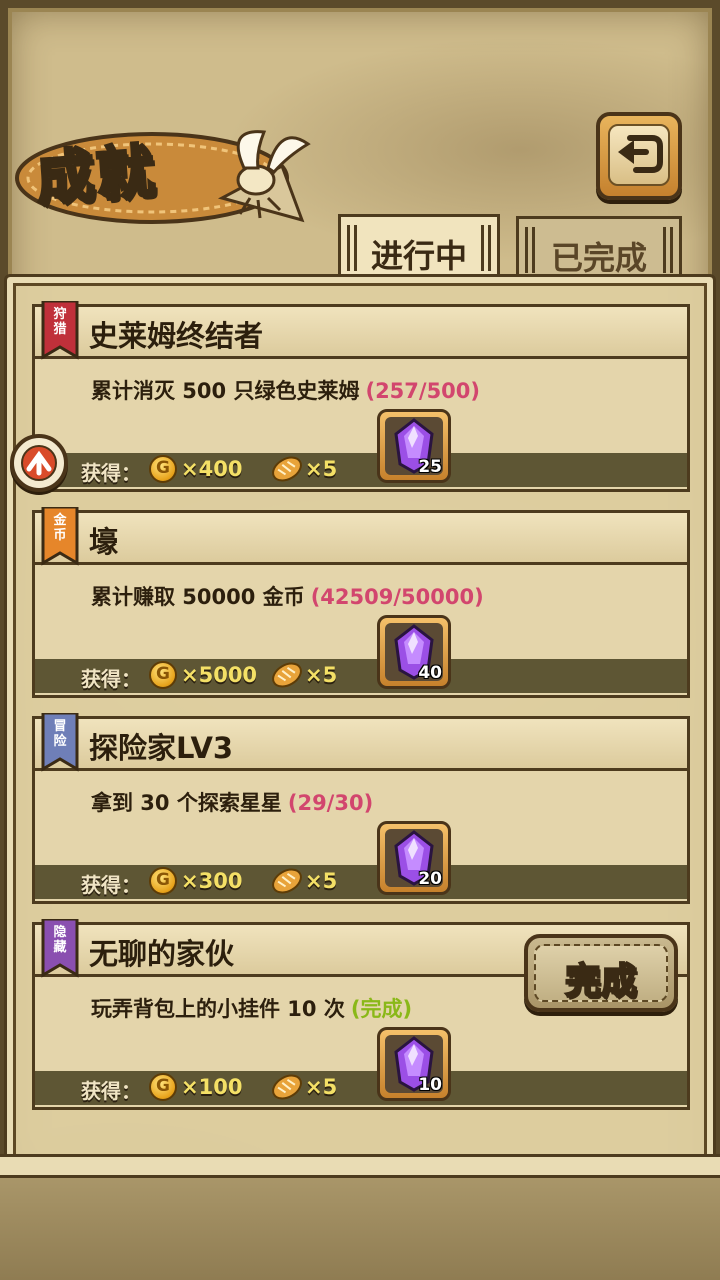 This screenshot has height=1280, width=720. I want to click on description-text: 累计赚取 50000 金币, so click(198, 597).